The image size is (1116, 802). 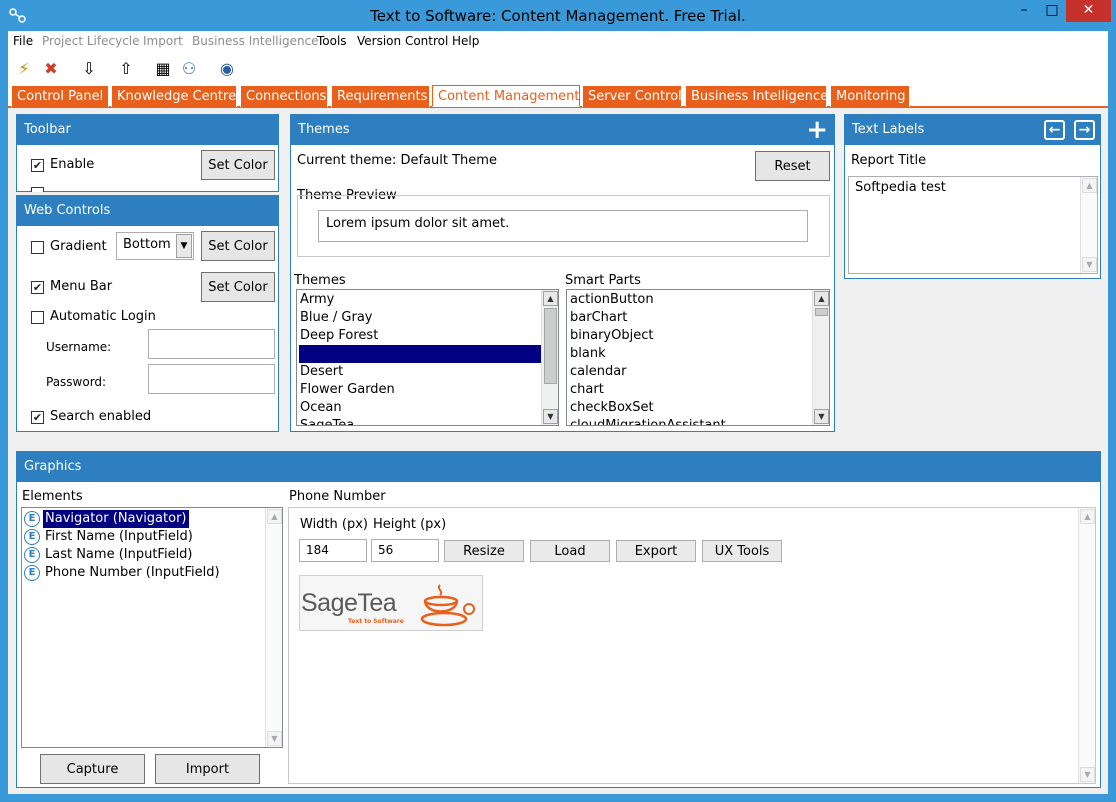 I want to click on capture-button: Capture, so click(x=92, y=769).